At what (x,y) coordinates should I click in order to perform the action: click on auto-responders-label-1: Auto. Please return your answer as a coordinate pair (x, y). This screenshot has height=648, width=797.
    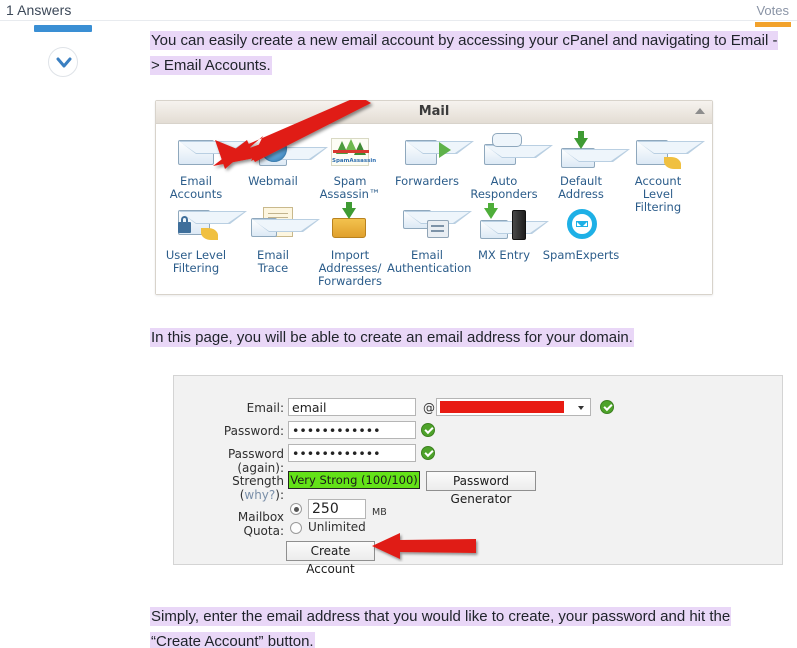
    Looking at the image, I should click on (504, 181).